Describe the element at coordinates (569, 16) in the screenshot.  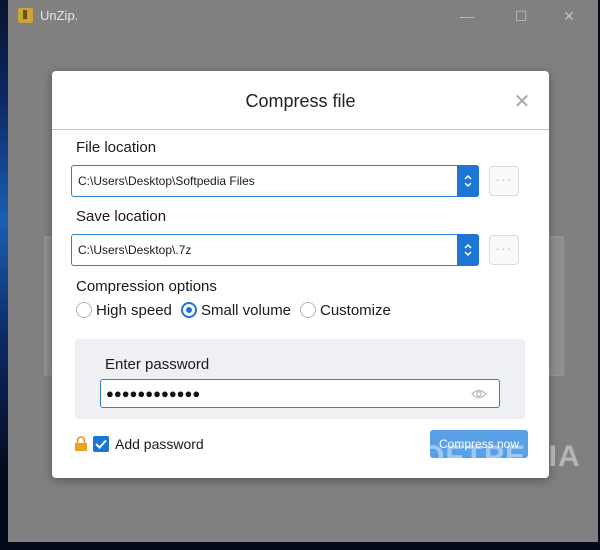
I see `window-close-button: ✕` at that location.